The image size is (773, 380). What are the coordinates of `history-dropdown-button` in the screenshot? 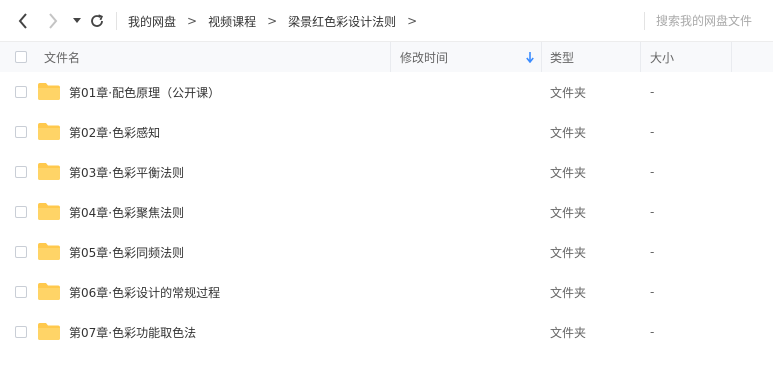 It's located at (77, 21).